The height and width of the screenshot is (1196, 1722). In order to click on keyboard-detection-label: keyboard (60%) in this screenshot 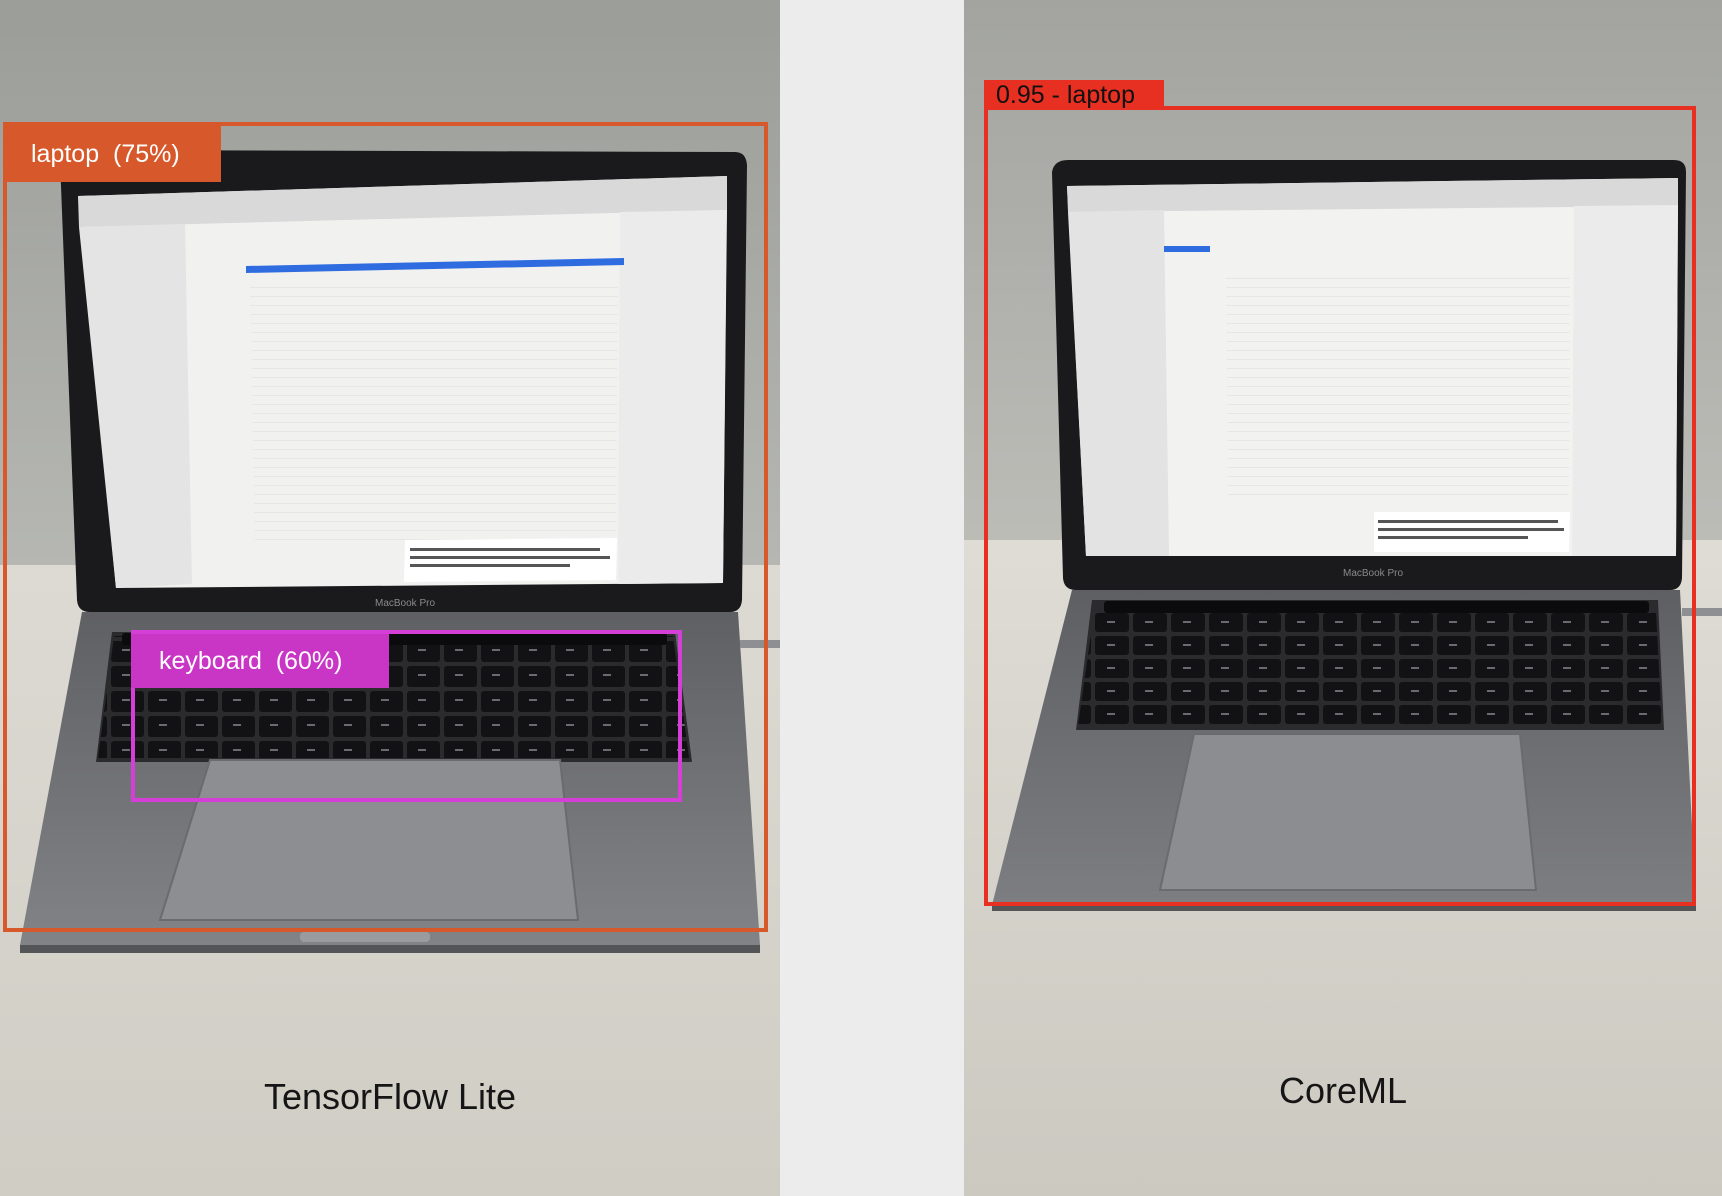, I will do `click(260, 661)`.